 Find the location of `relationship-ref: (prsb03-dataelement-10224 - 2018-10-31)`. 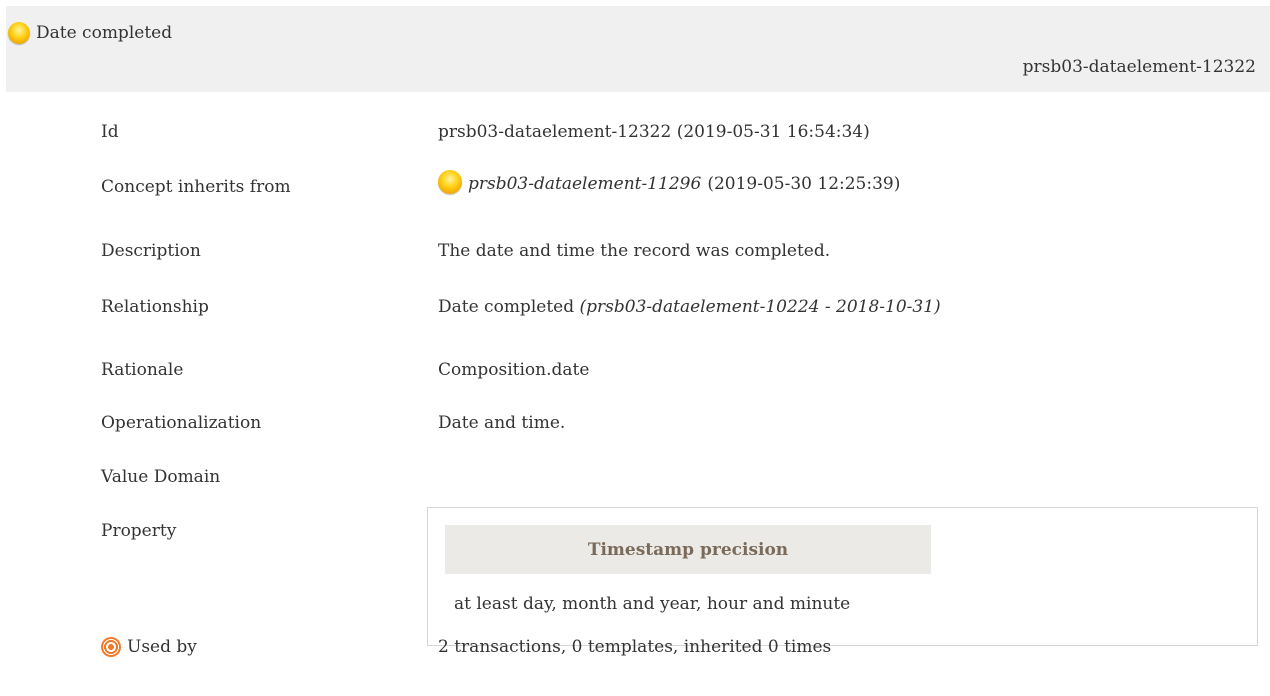

relationship-ref: (prsb03-dataelement-10224 - 2018-10-31) is located at coordinates (760, 307).